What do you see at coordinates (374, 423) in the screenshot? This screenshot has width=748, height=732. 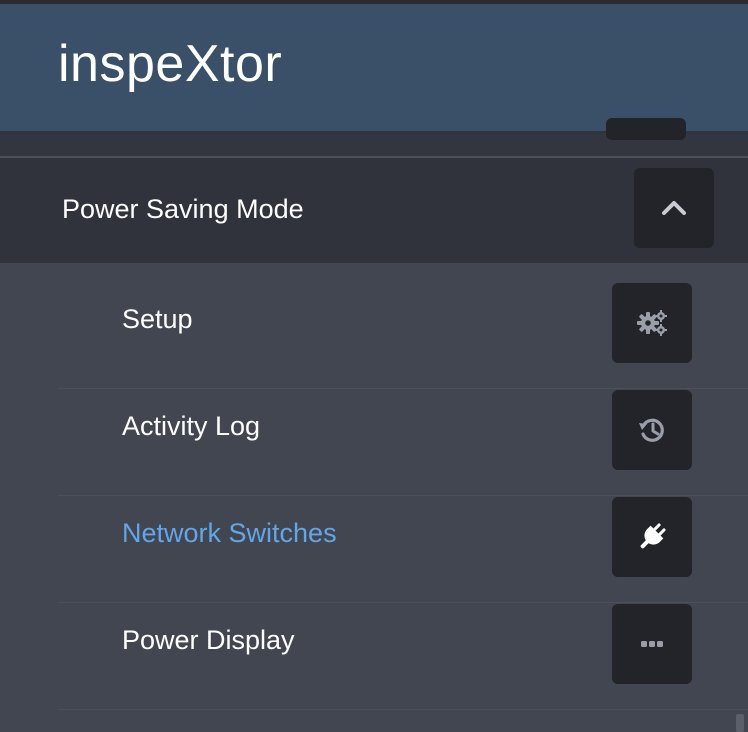 I see `menu-item-activity-log: Activity Log` at bounding box center [374, 423].